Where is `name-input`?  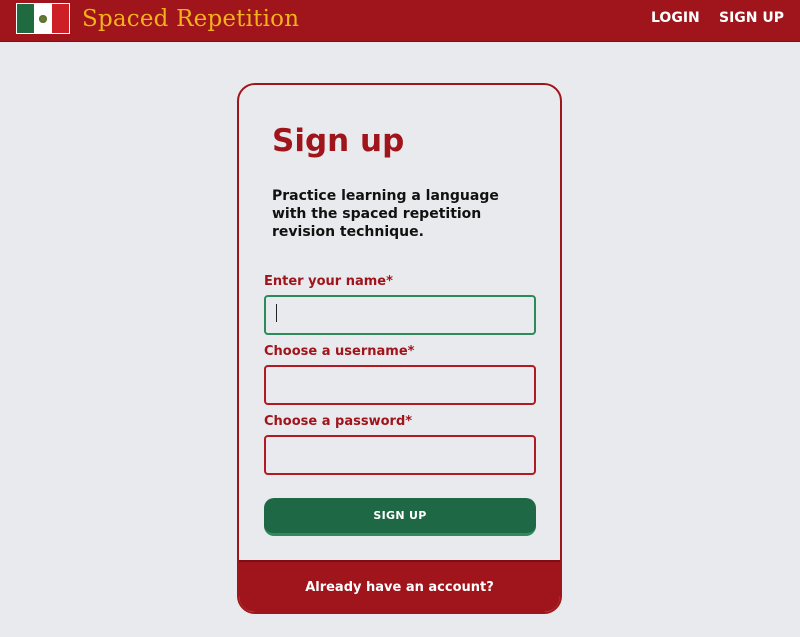
name-input is located at coordinates (400, 315).